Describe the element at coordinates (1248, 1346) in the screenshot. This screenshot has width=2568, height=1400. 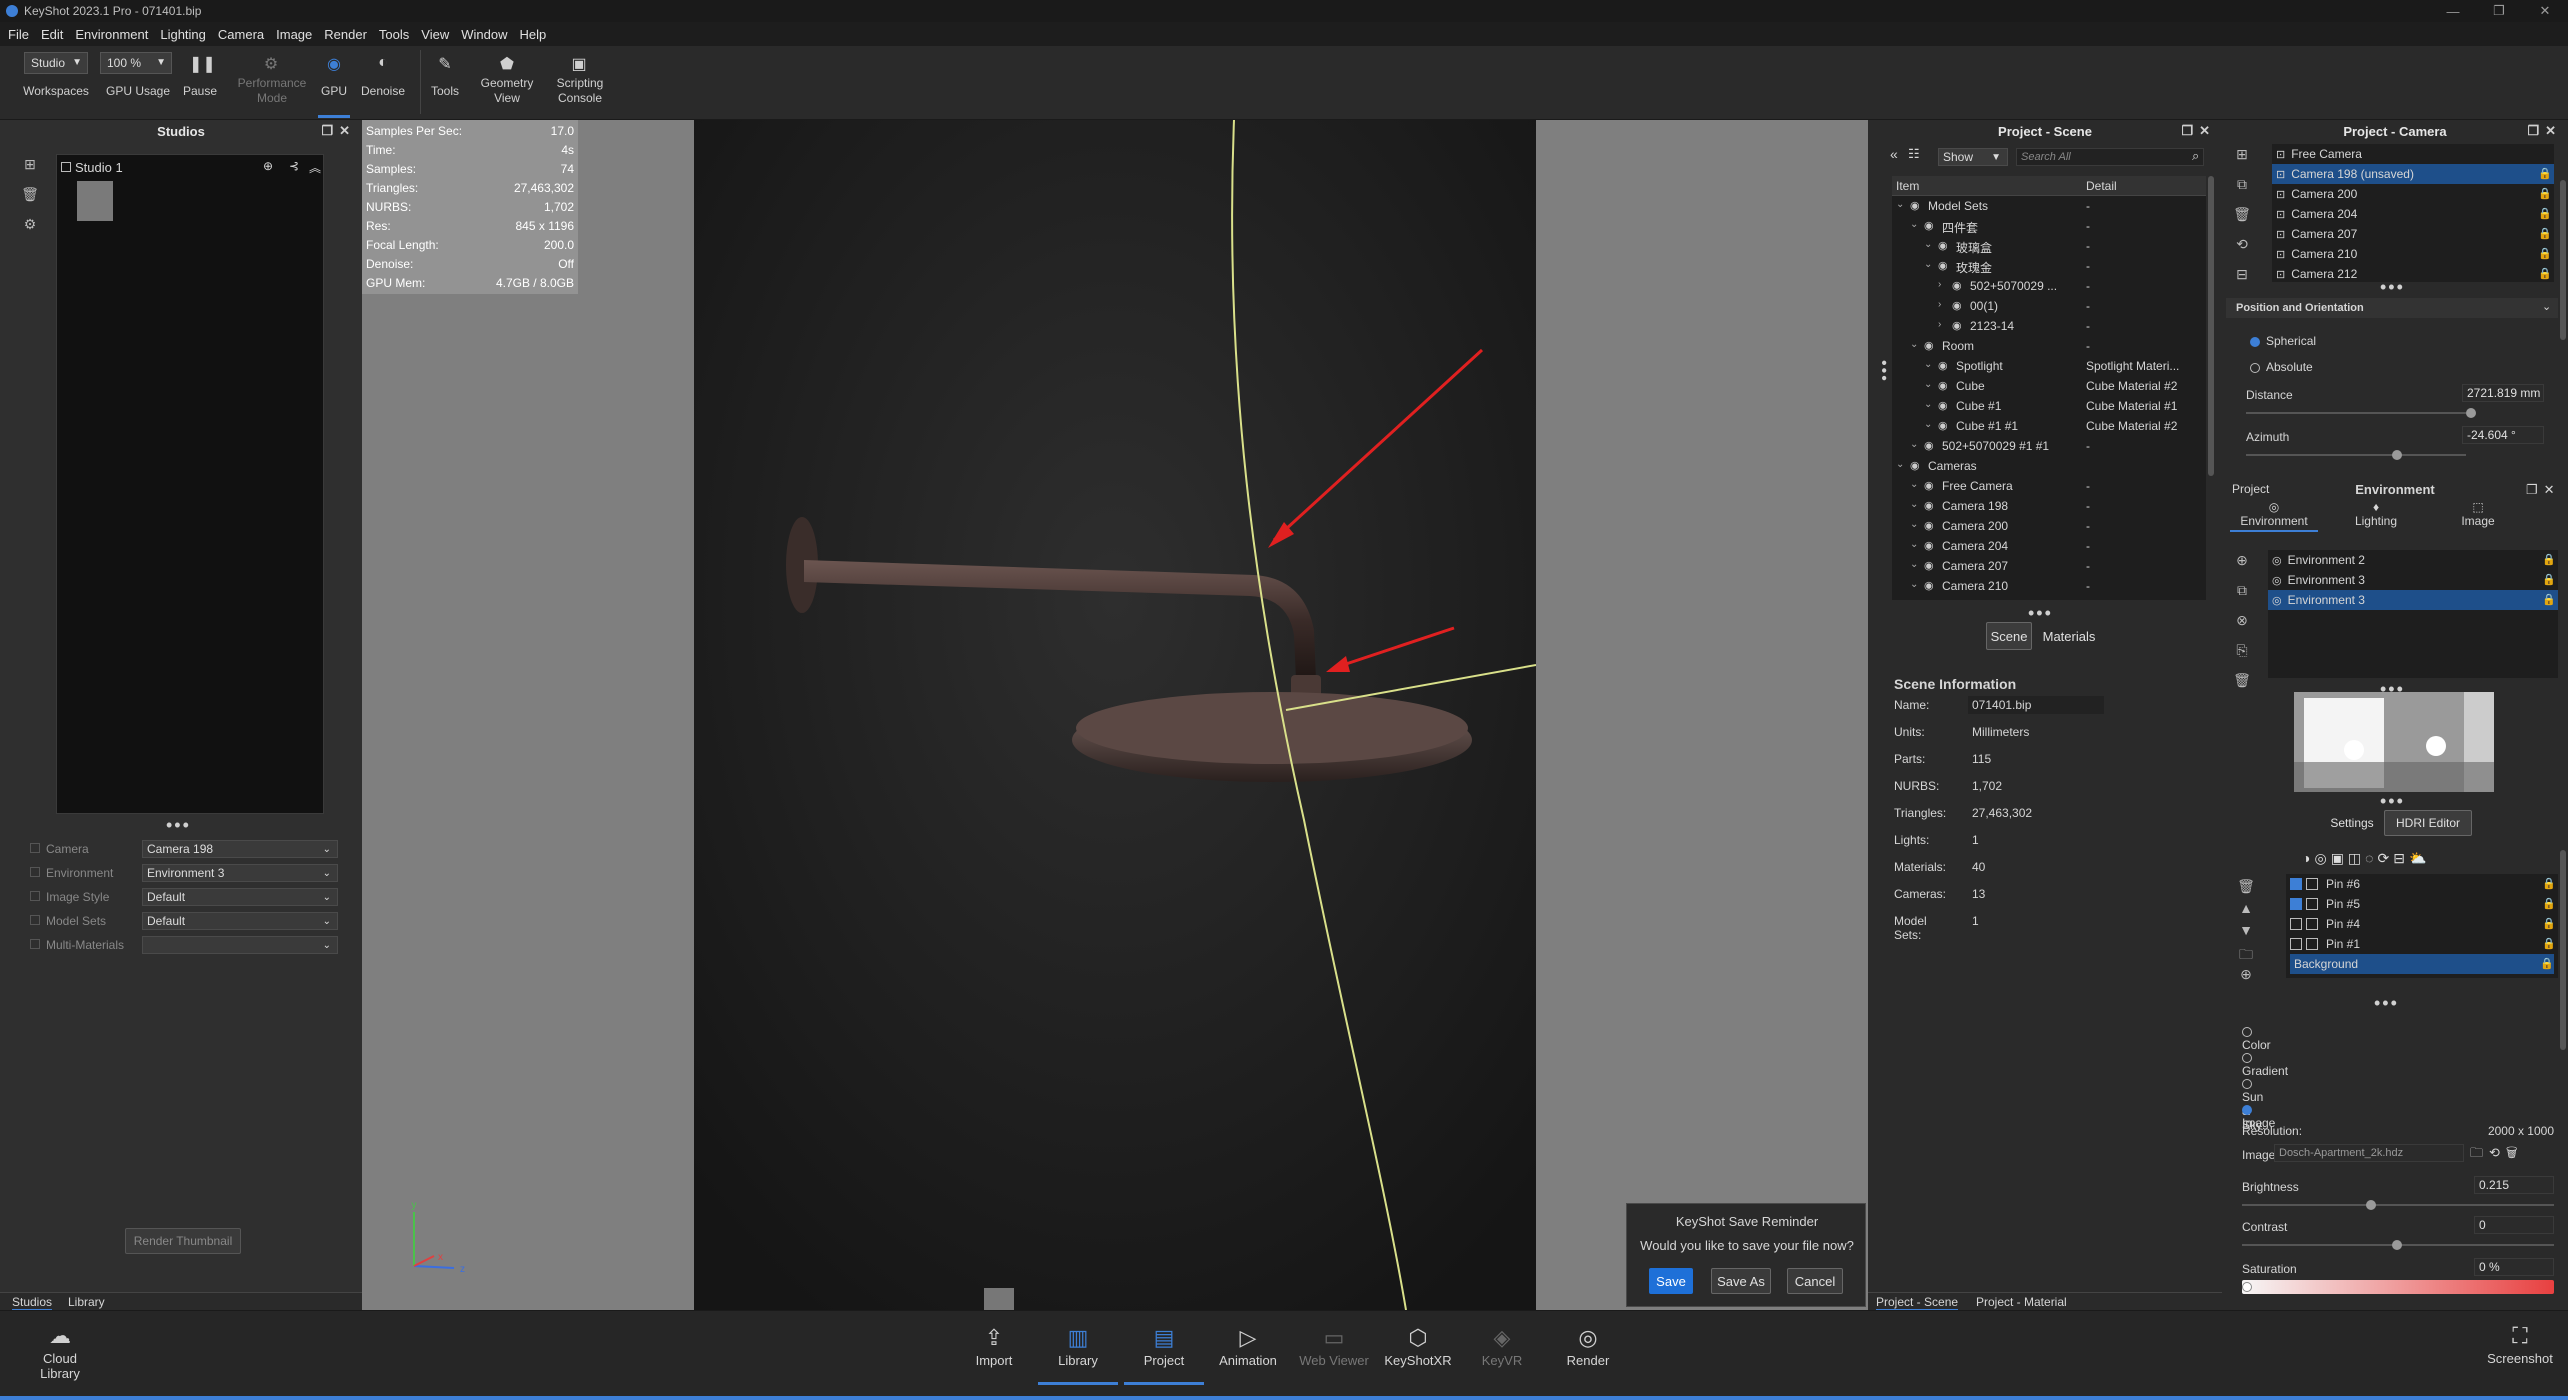
I see `bottom-animation-button: ▷ Animation` at that location.